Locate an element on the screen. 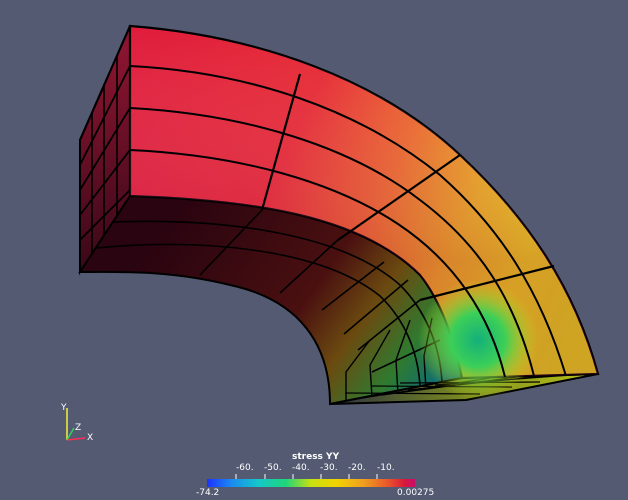 This screenshot has height=500, width=628. legend-tick-label: -10. is located at coordinates (386, 468).